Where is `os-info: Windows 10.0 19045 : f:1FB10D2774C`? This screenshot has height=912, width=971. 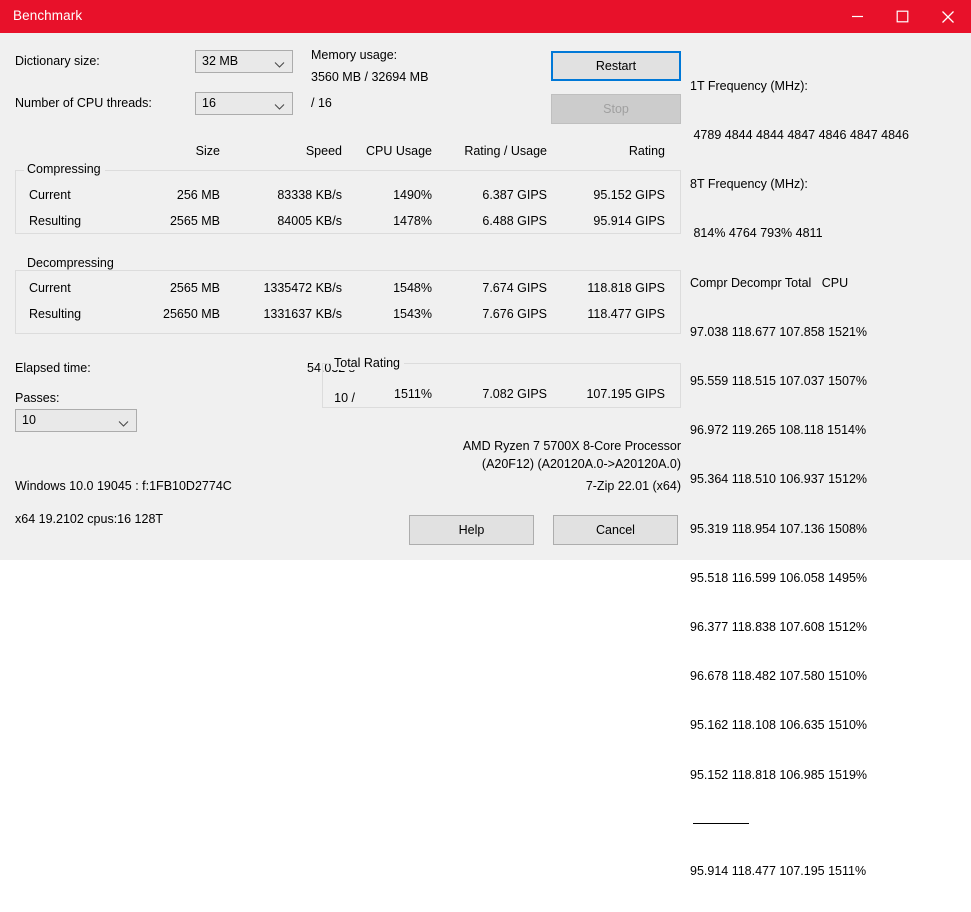
os-info: Windows 10.0 19045 : f:1FB10D2774C is located at coordinates (123, 486).